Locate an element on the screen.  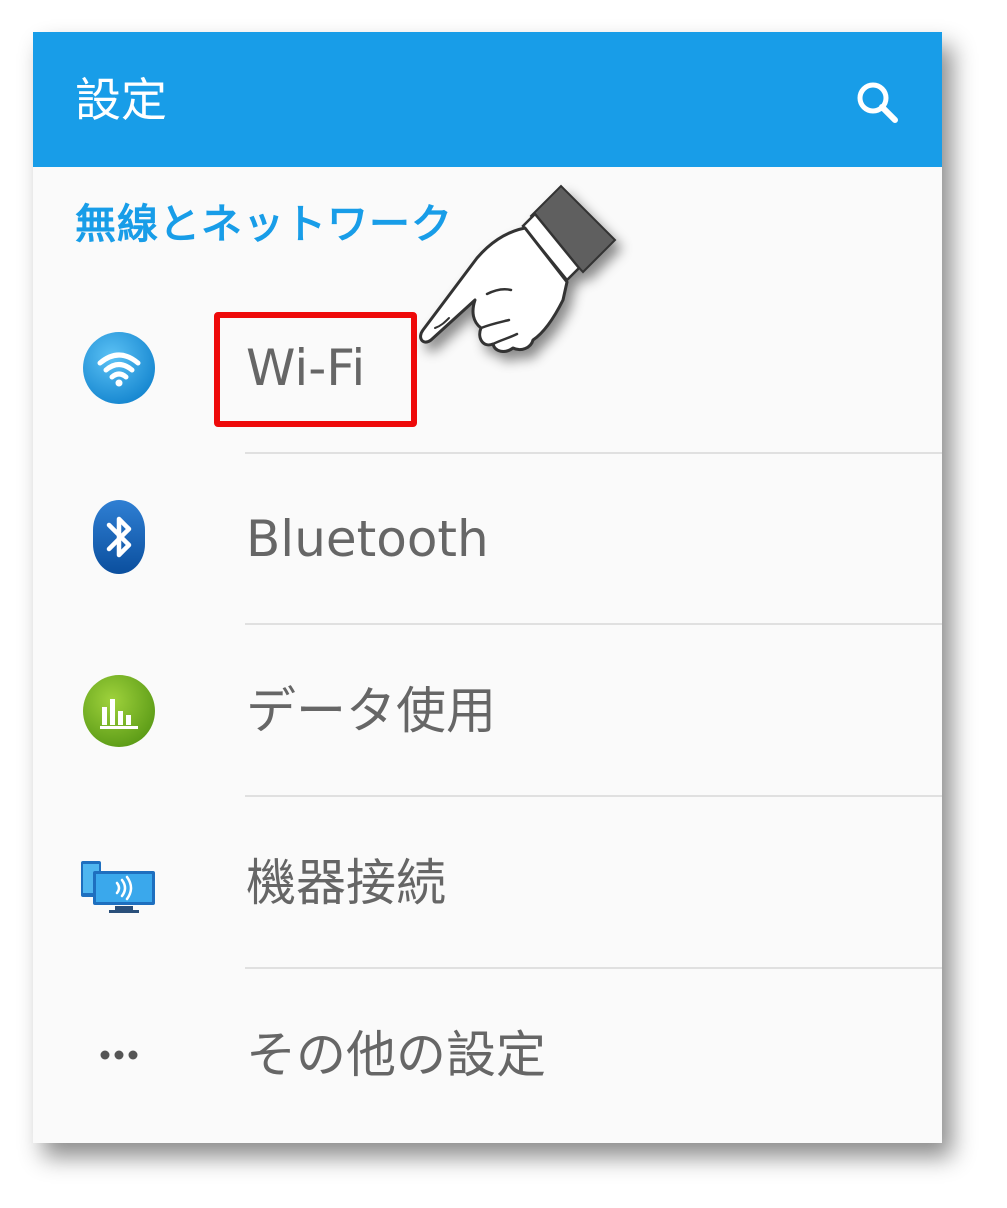
search-icon is located at coordinates (877, 102).